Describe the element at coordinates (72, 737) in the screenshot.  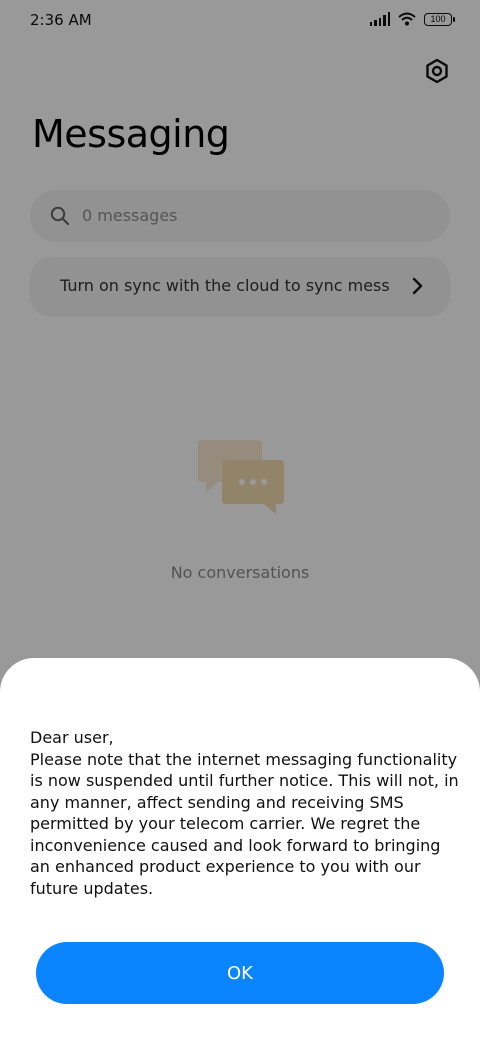
I see `dialog-greeting: Dear user,` at that location.